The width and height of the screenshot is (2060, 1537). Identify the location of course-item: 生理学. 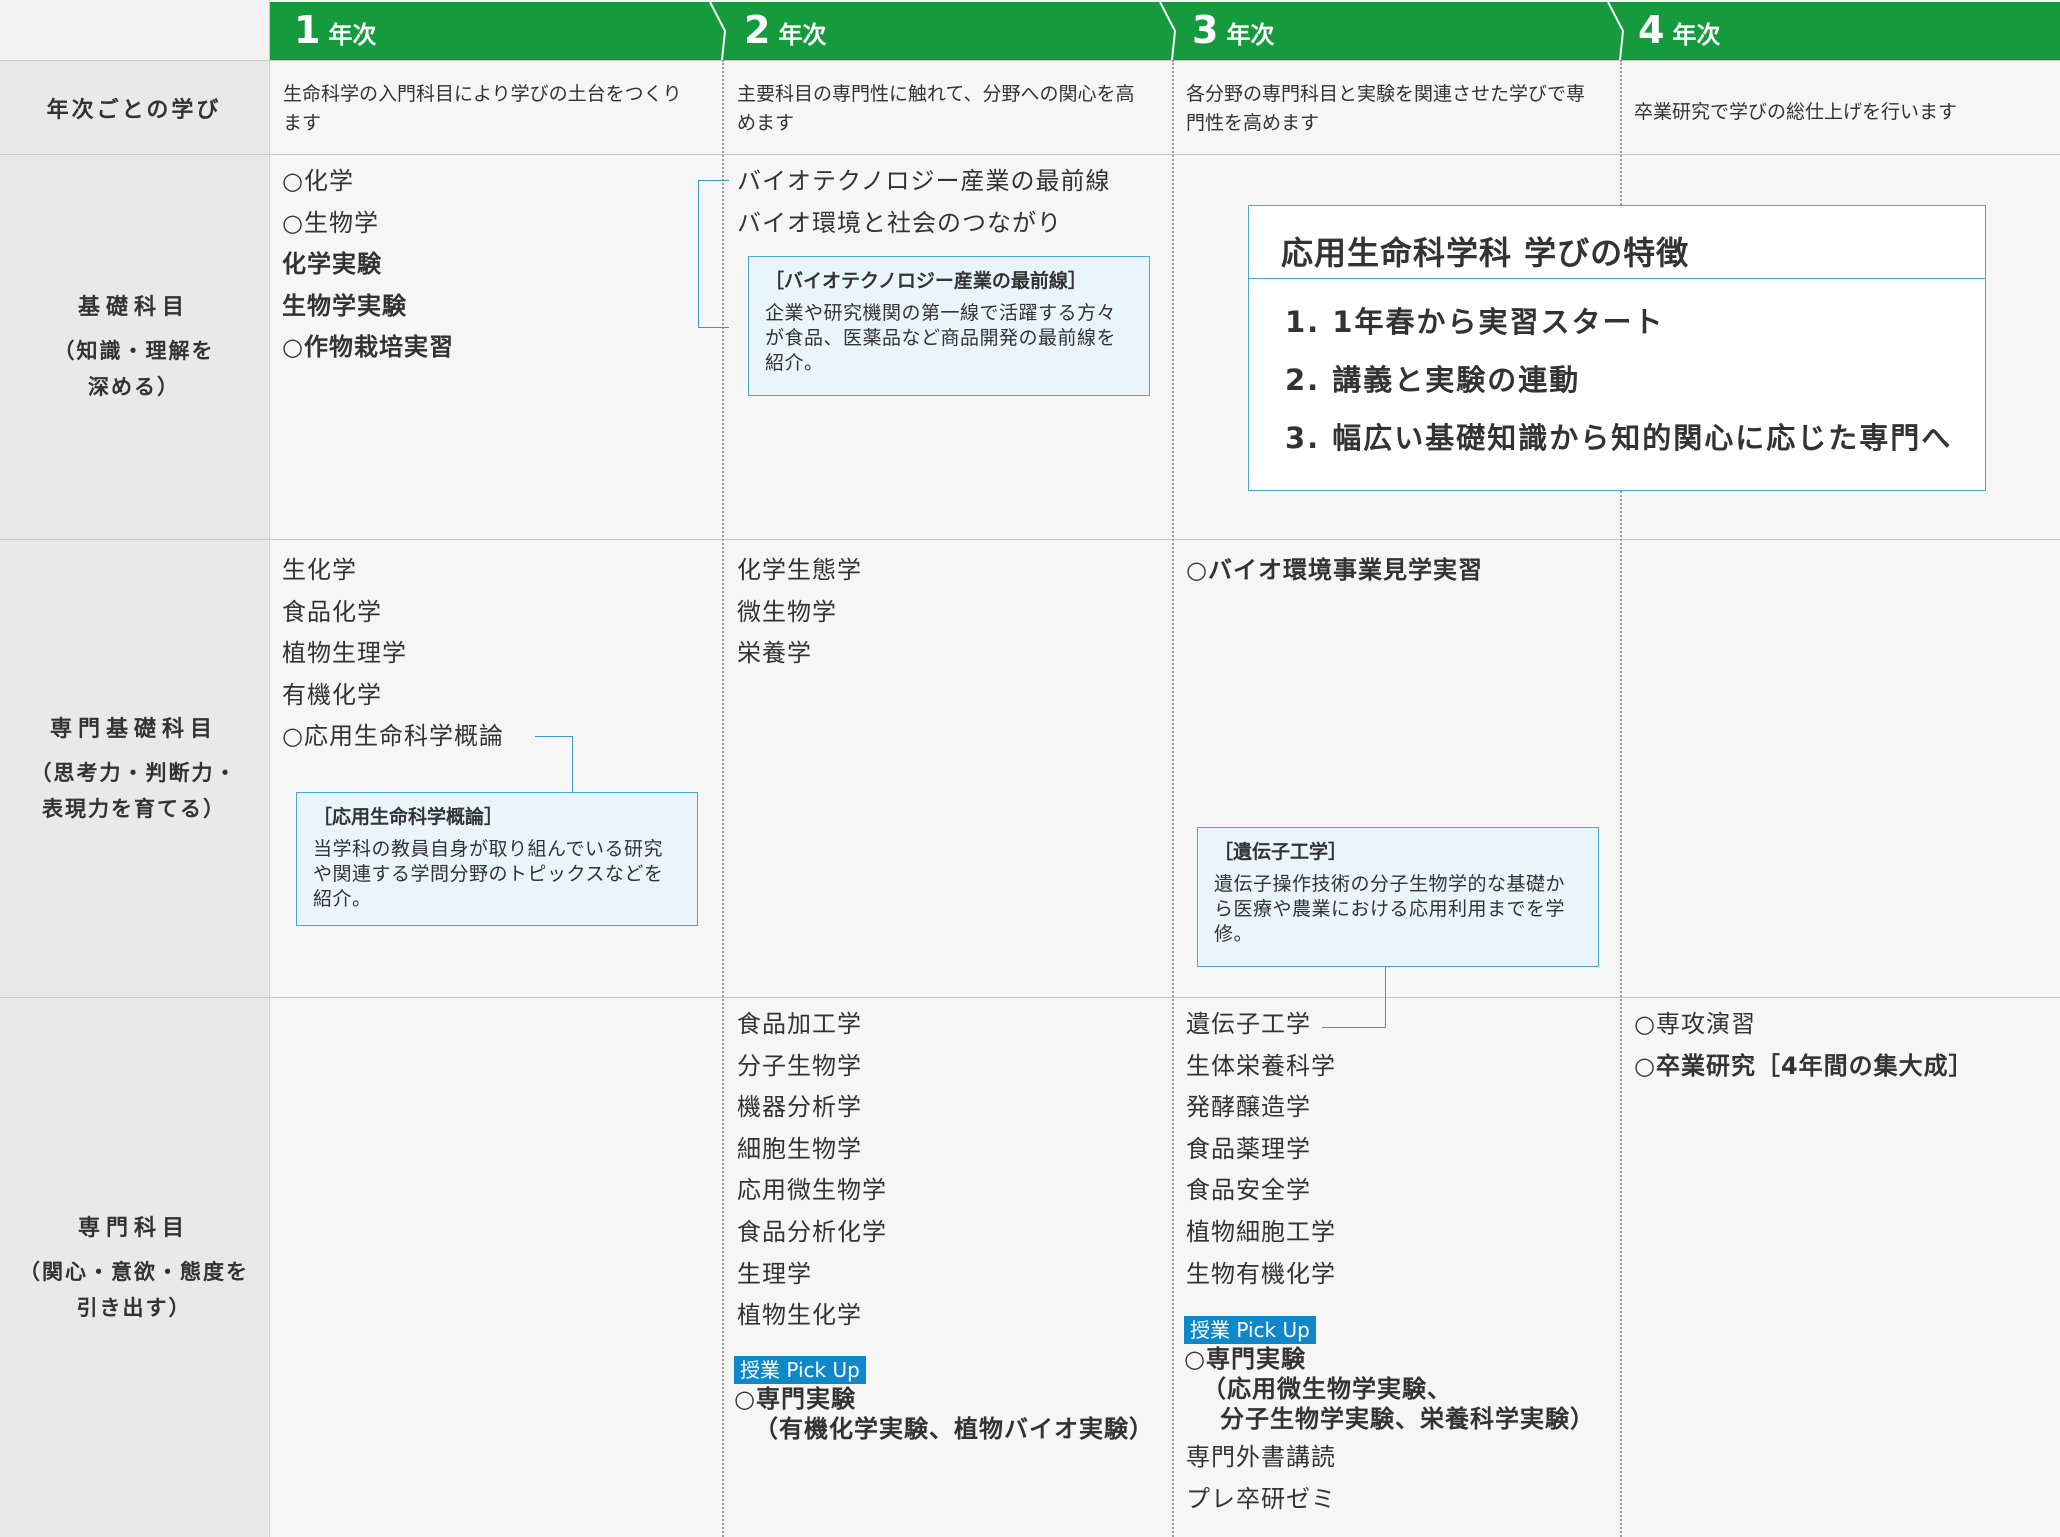
(774, 1273).